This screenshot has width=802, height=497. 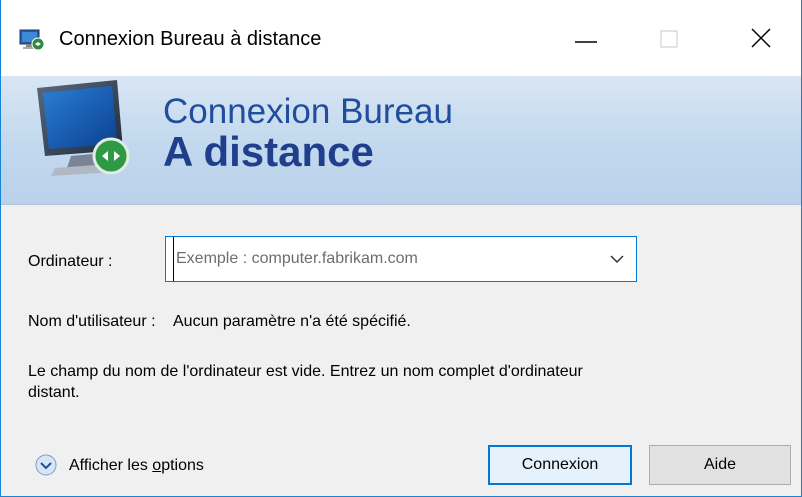 I want to click on computer-input, so click(x=383, y=259).